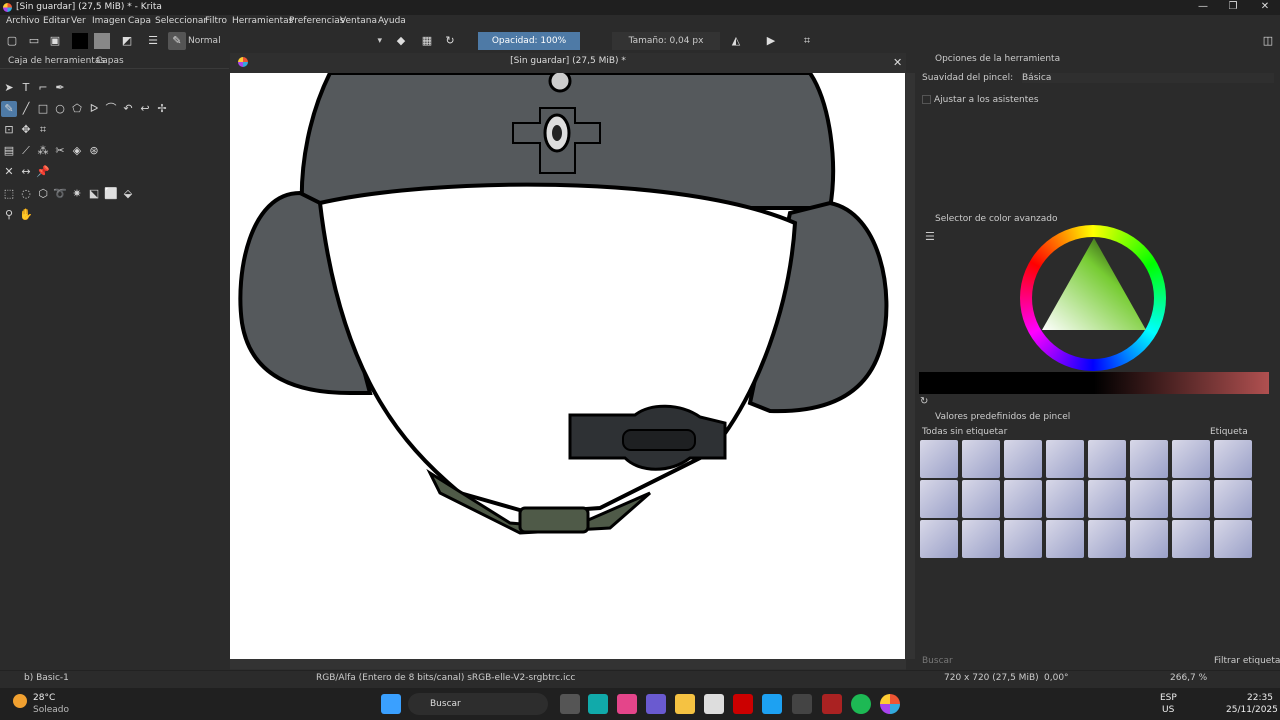 The width and height of the screenshot is (1280, 720). Describe the element at coordinates (94, 194) in the screenshot. I see `similar-select-icon: ⬕` at that location.